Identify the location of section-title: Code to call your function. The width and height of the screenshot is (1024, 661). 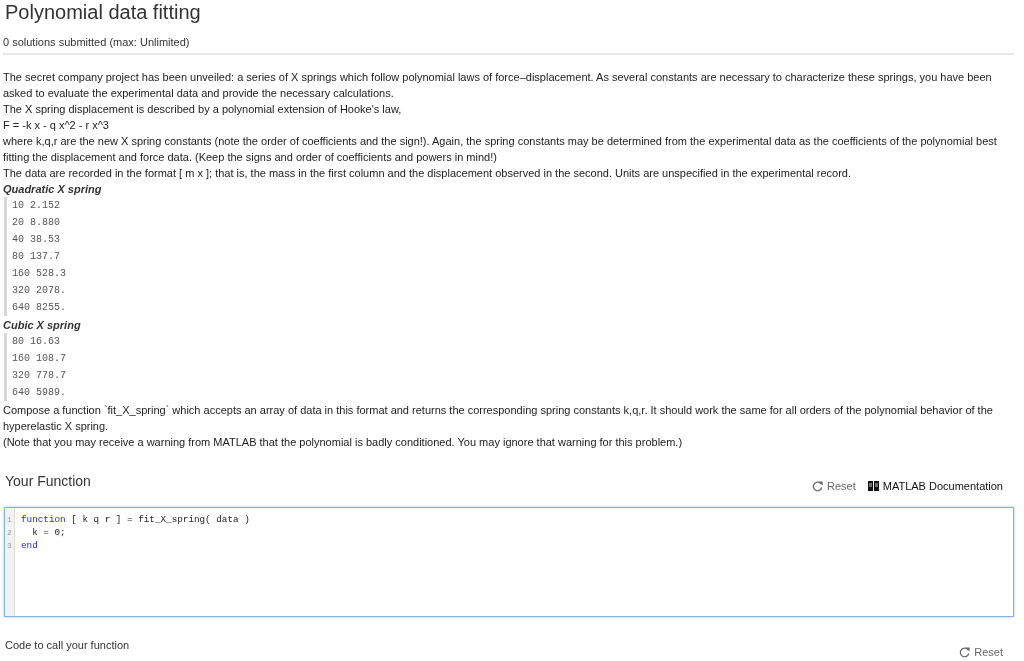
(67, 645).